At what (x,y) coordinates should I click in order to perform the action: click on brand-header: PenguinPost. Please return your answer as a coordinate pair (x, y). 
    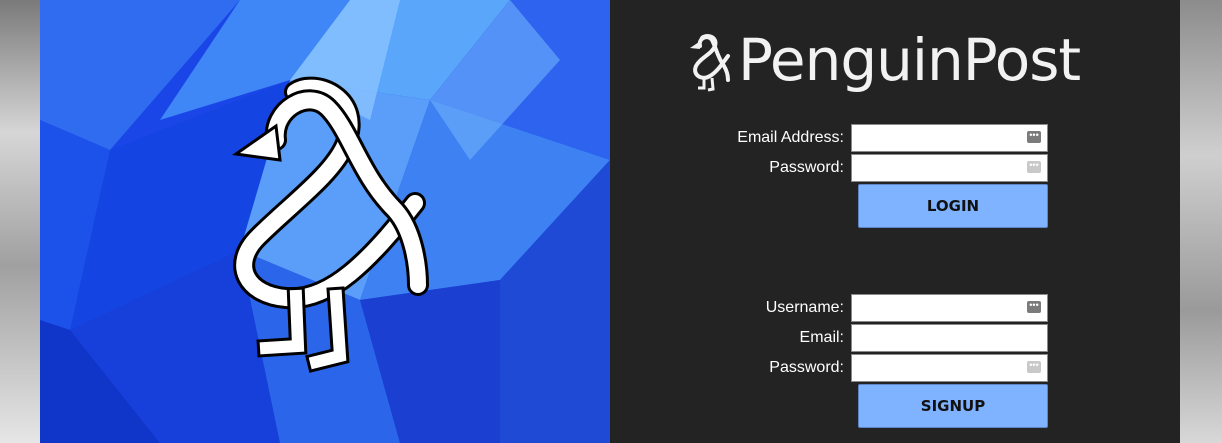
    Looking at the image, I should click on (882, 60).